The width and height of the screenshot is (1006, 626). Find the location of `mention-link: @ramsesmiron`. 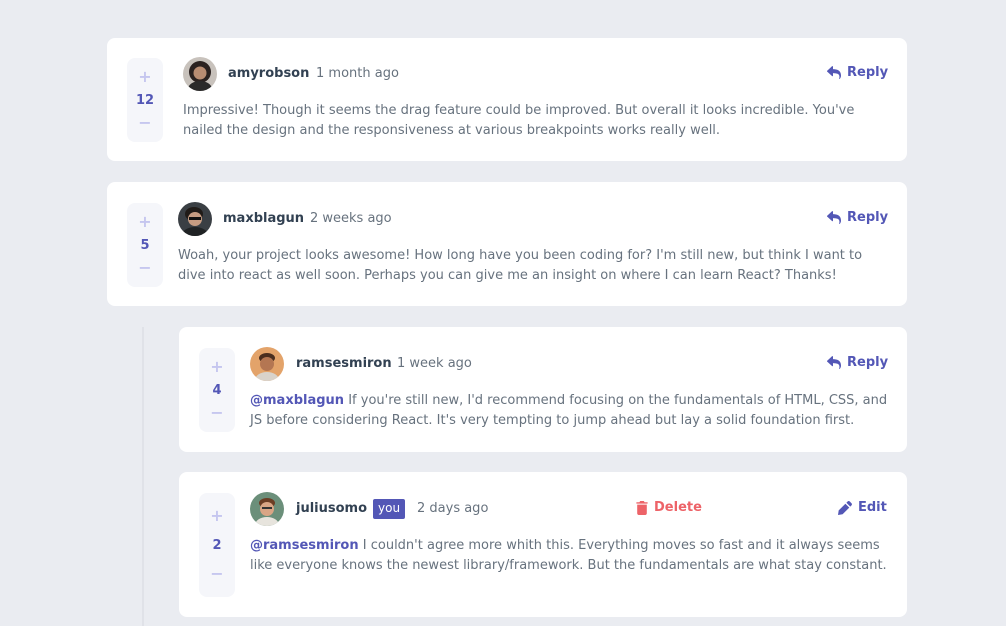

mention-link: @ramsesmiron is located at coordinates (304, 545).